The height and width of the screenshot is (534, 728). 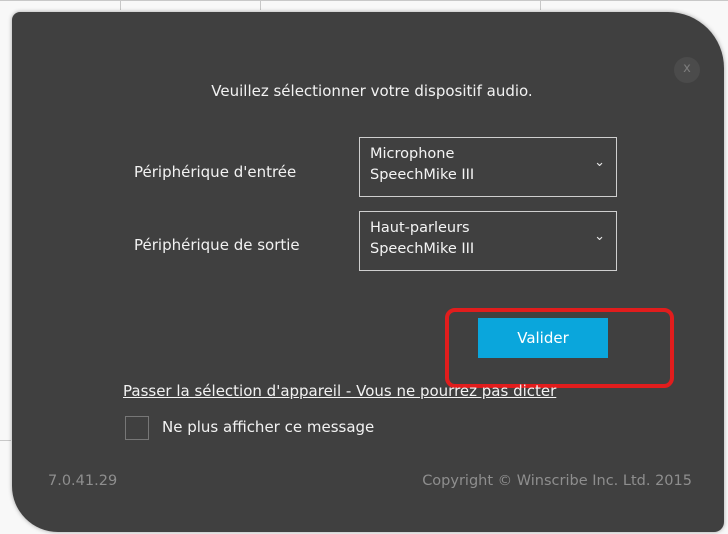 I want to click on dont-show-again-checkbox, so click(x=137, y=428).